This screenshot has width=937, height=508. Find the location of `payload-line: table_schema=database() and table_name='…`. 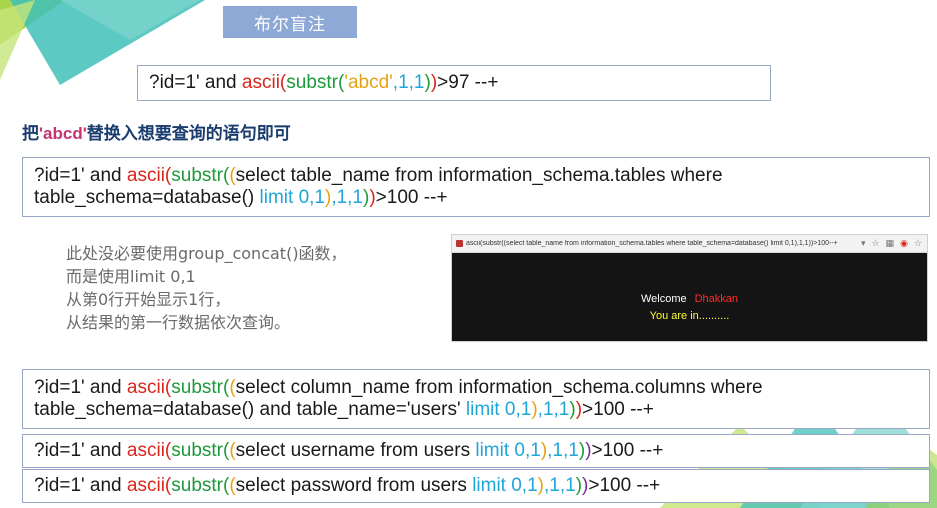

payload-line: table_schema=database() and table_name='… is located at coordinates (481, 410).